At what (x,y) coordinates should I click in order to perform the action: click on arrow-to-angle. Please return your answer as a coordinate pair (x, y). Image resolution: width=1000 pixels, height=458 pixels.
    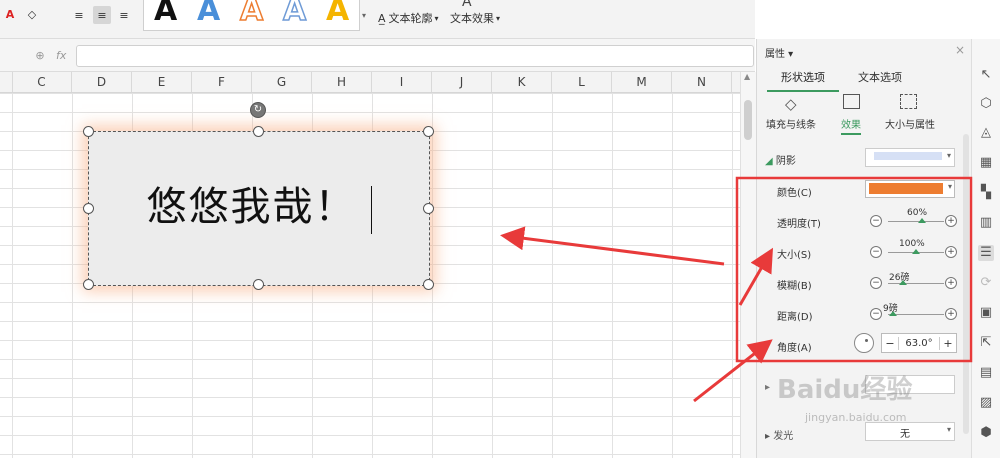
    Looking at the image, I should click on (733, 371).